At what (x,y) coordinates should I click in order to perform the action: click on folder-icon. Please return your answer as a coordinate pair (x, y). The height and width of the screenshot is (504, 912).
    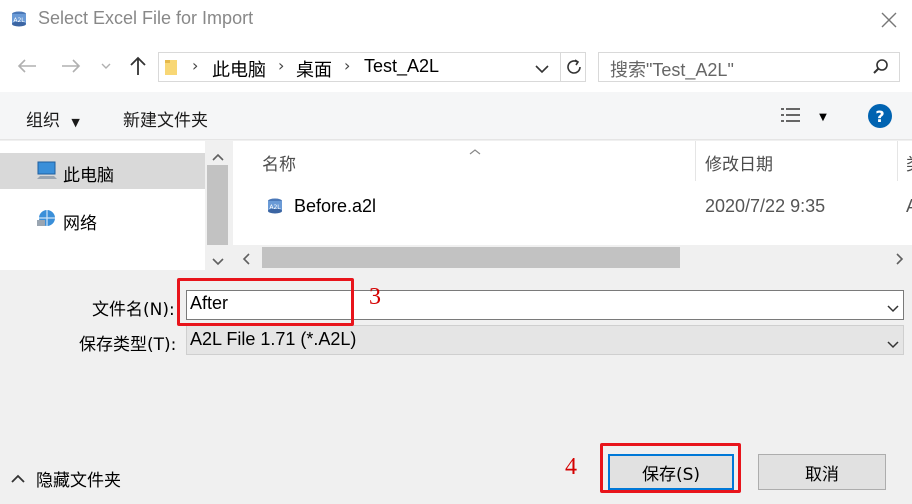
    Looking at the image, I should click on (171, 67).